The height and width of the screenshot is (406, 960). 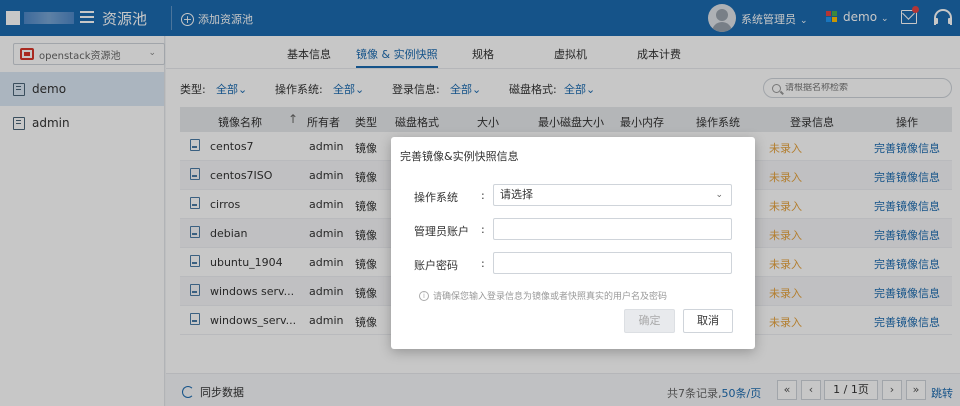 I want to click on cancel-button: 取消, so click(x=708, y=321).